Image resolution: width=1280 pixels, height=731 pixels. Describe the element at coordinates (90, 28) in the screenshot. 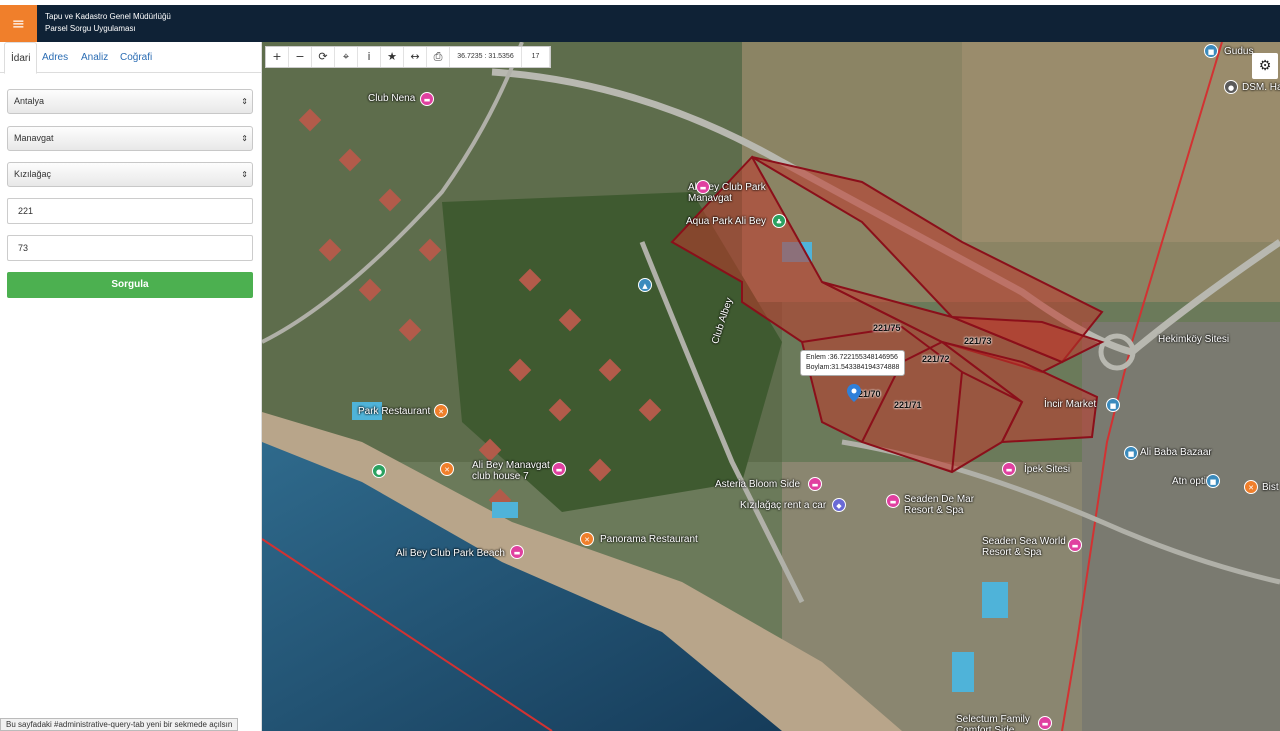

I see `app-title-line2: Parsel Sorgu Uygulaması` at that location.